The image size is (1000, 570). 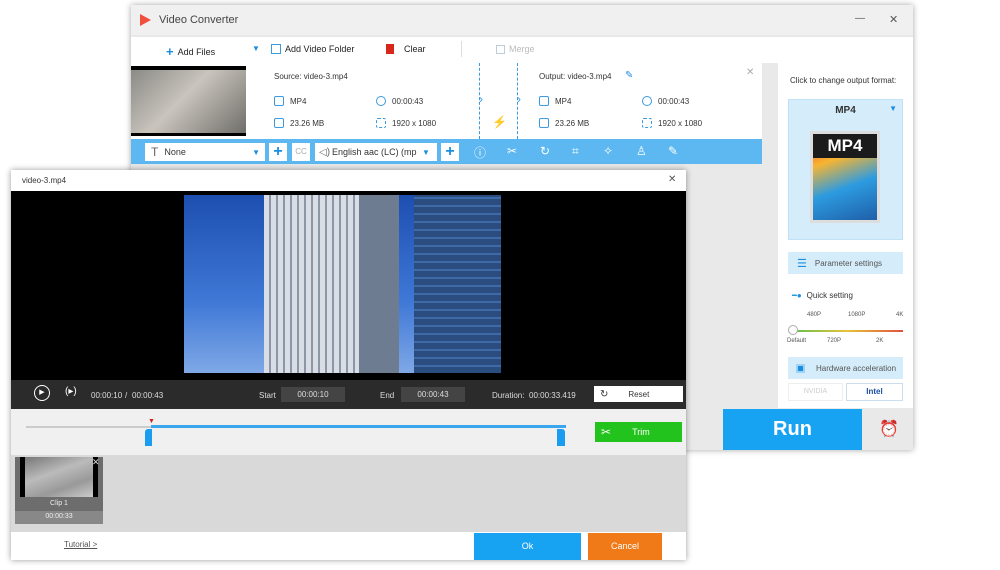 I want to click on file-format-icon, so click(x=544, y=101).